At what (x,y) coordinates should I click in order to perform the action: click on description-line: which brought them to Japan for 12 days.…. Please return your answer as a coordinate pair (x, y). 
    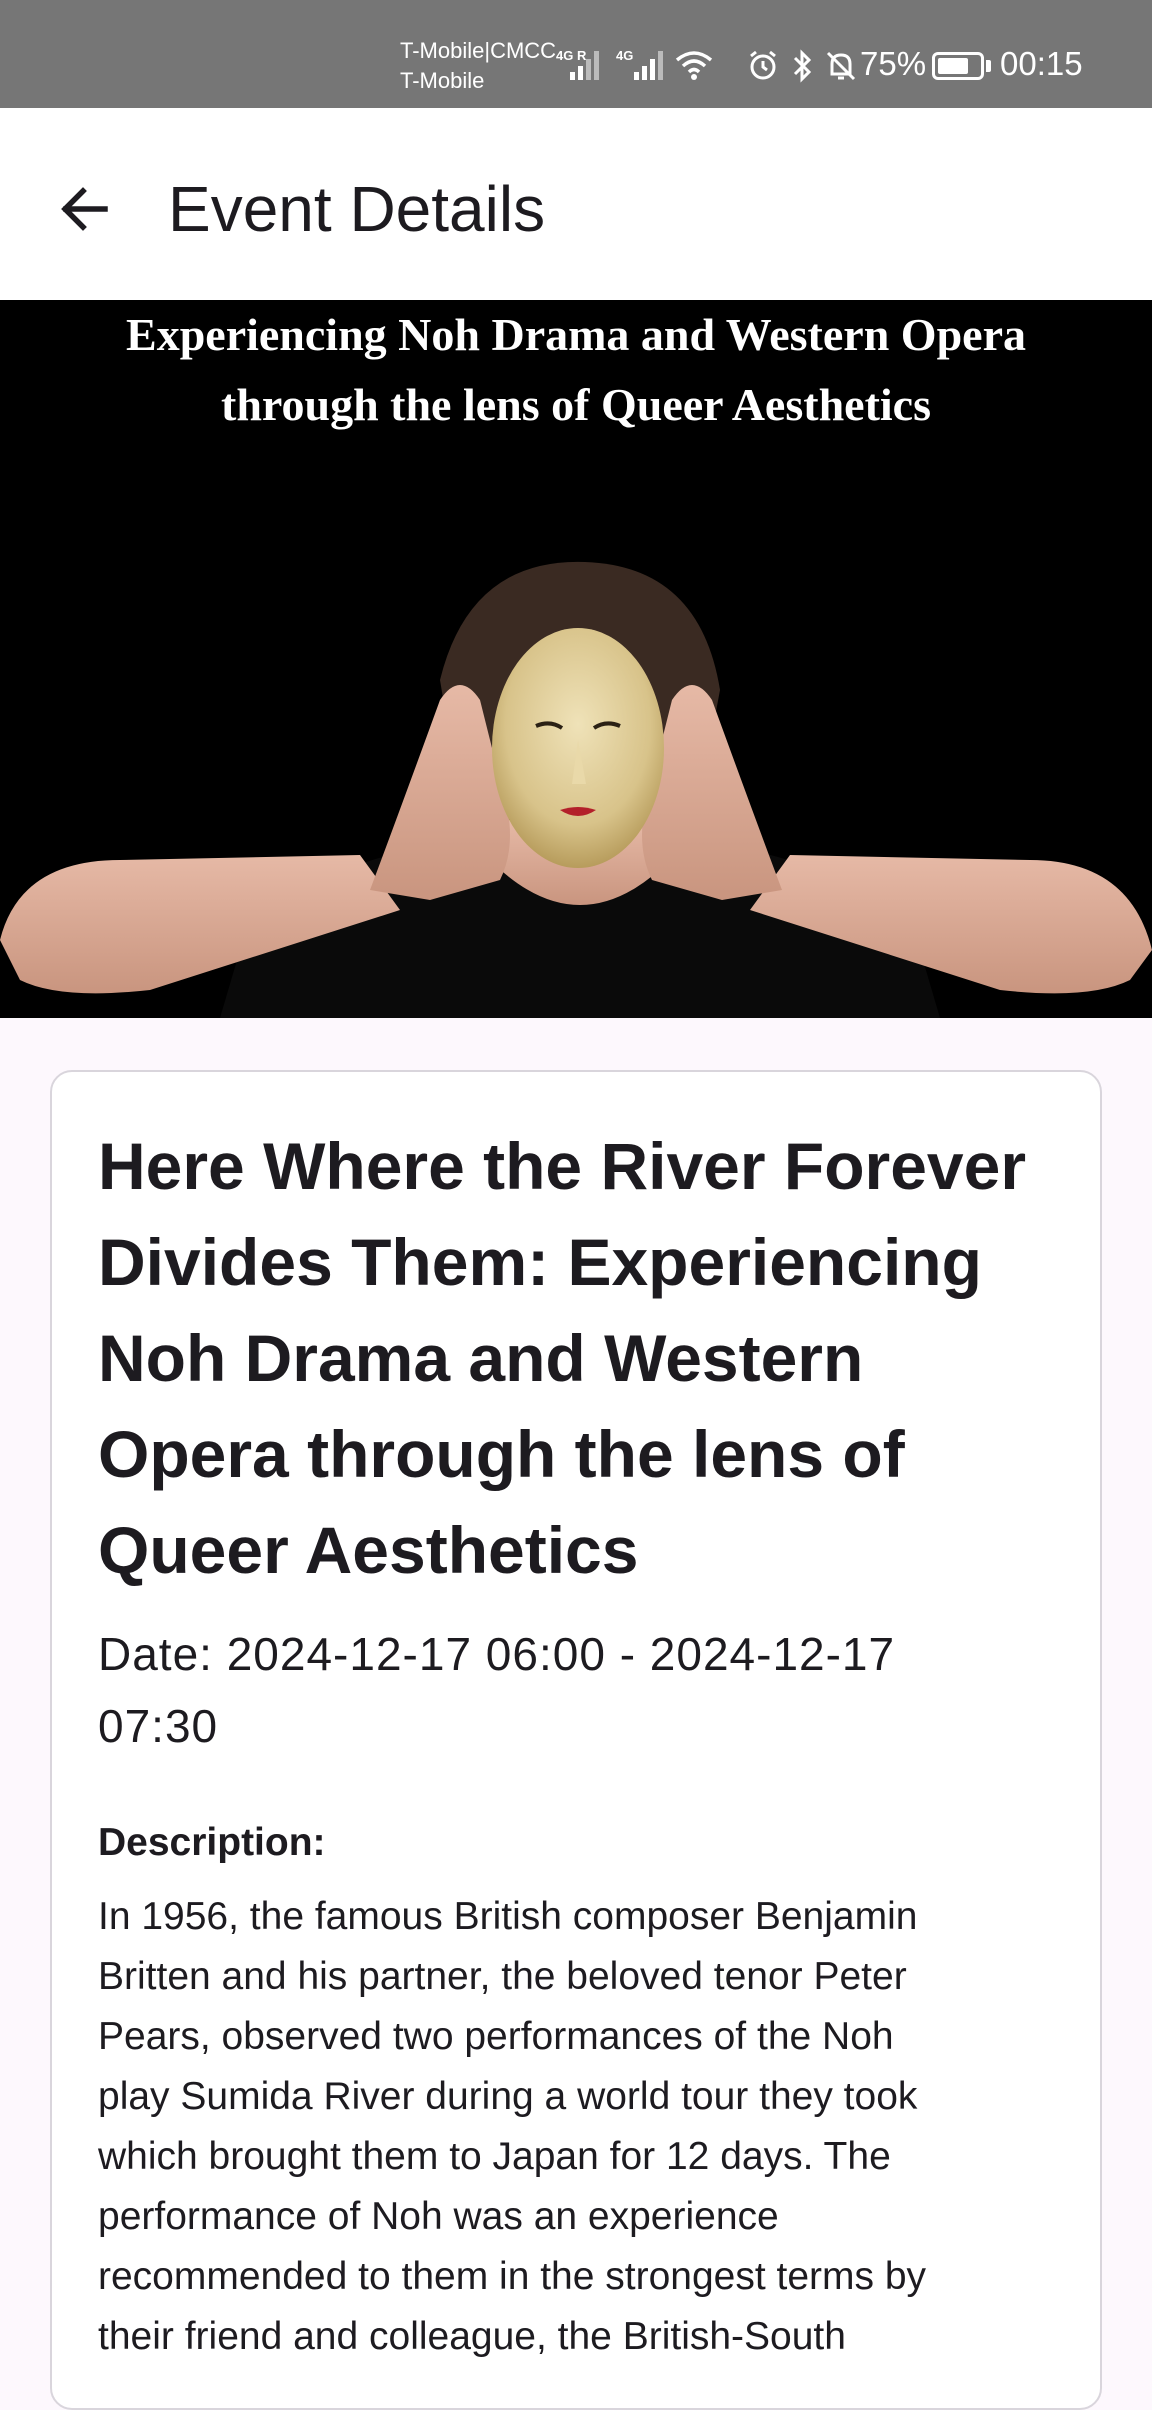
    Looking at the image, I should click on (494, 2156).